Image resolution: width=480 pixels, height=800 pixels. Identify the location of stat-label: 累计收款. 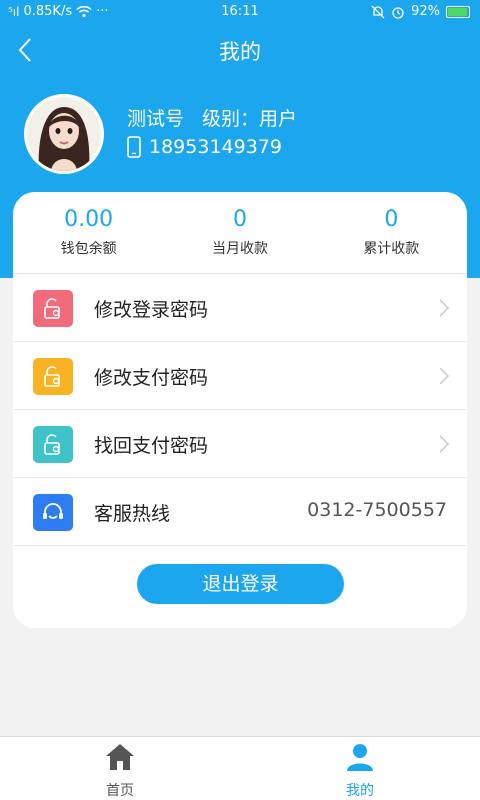
(391, 249).